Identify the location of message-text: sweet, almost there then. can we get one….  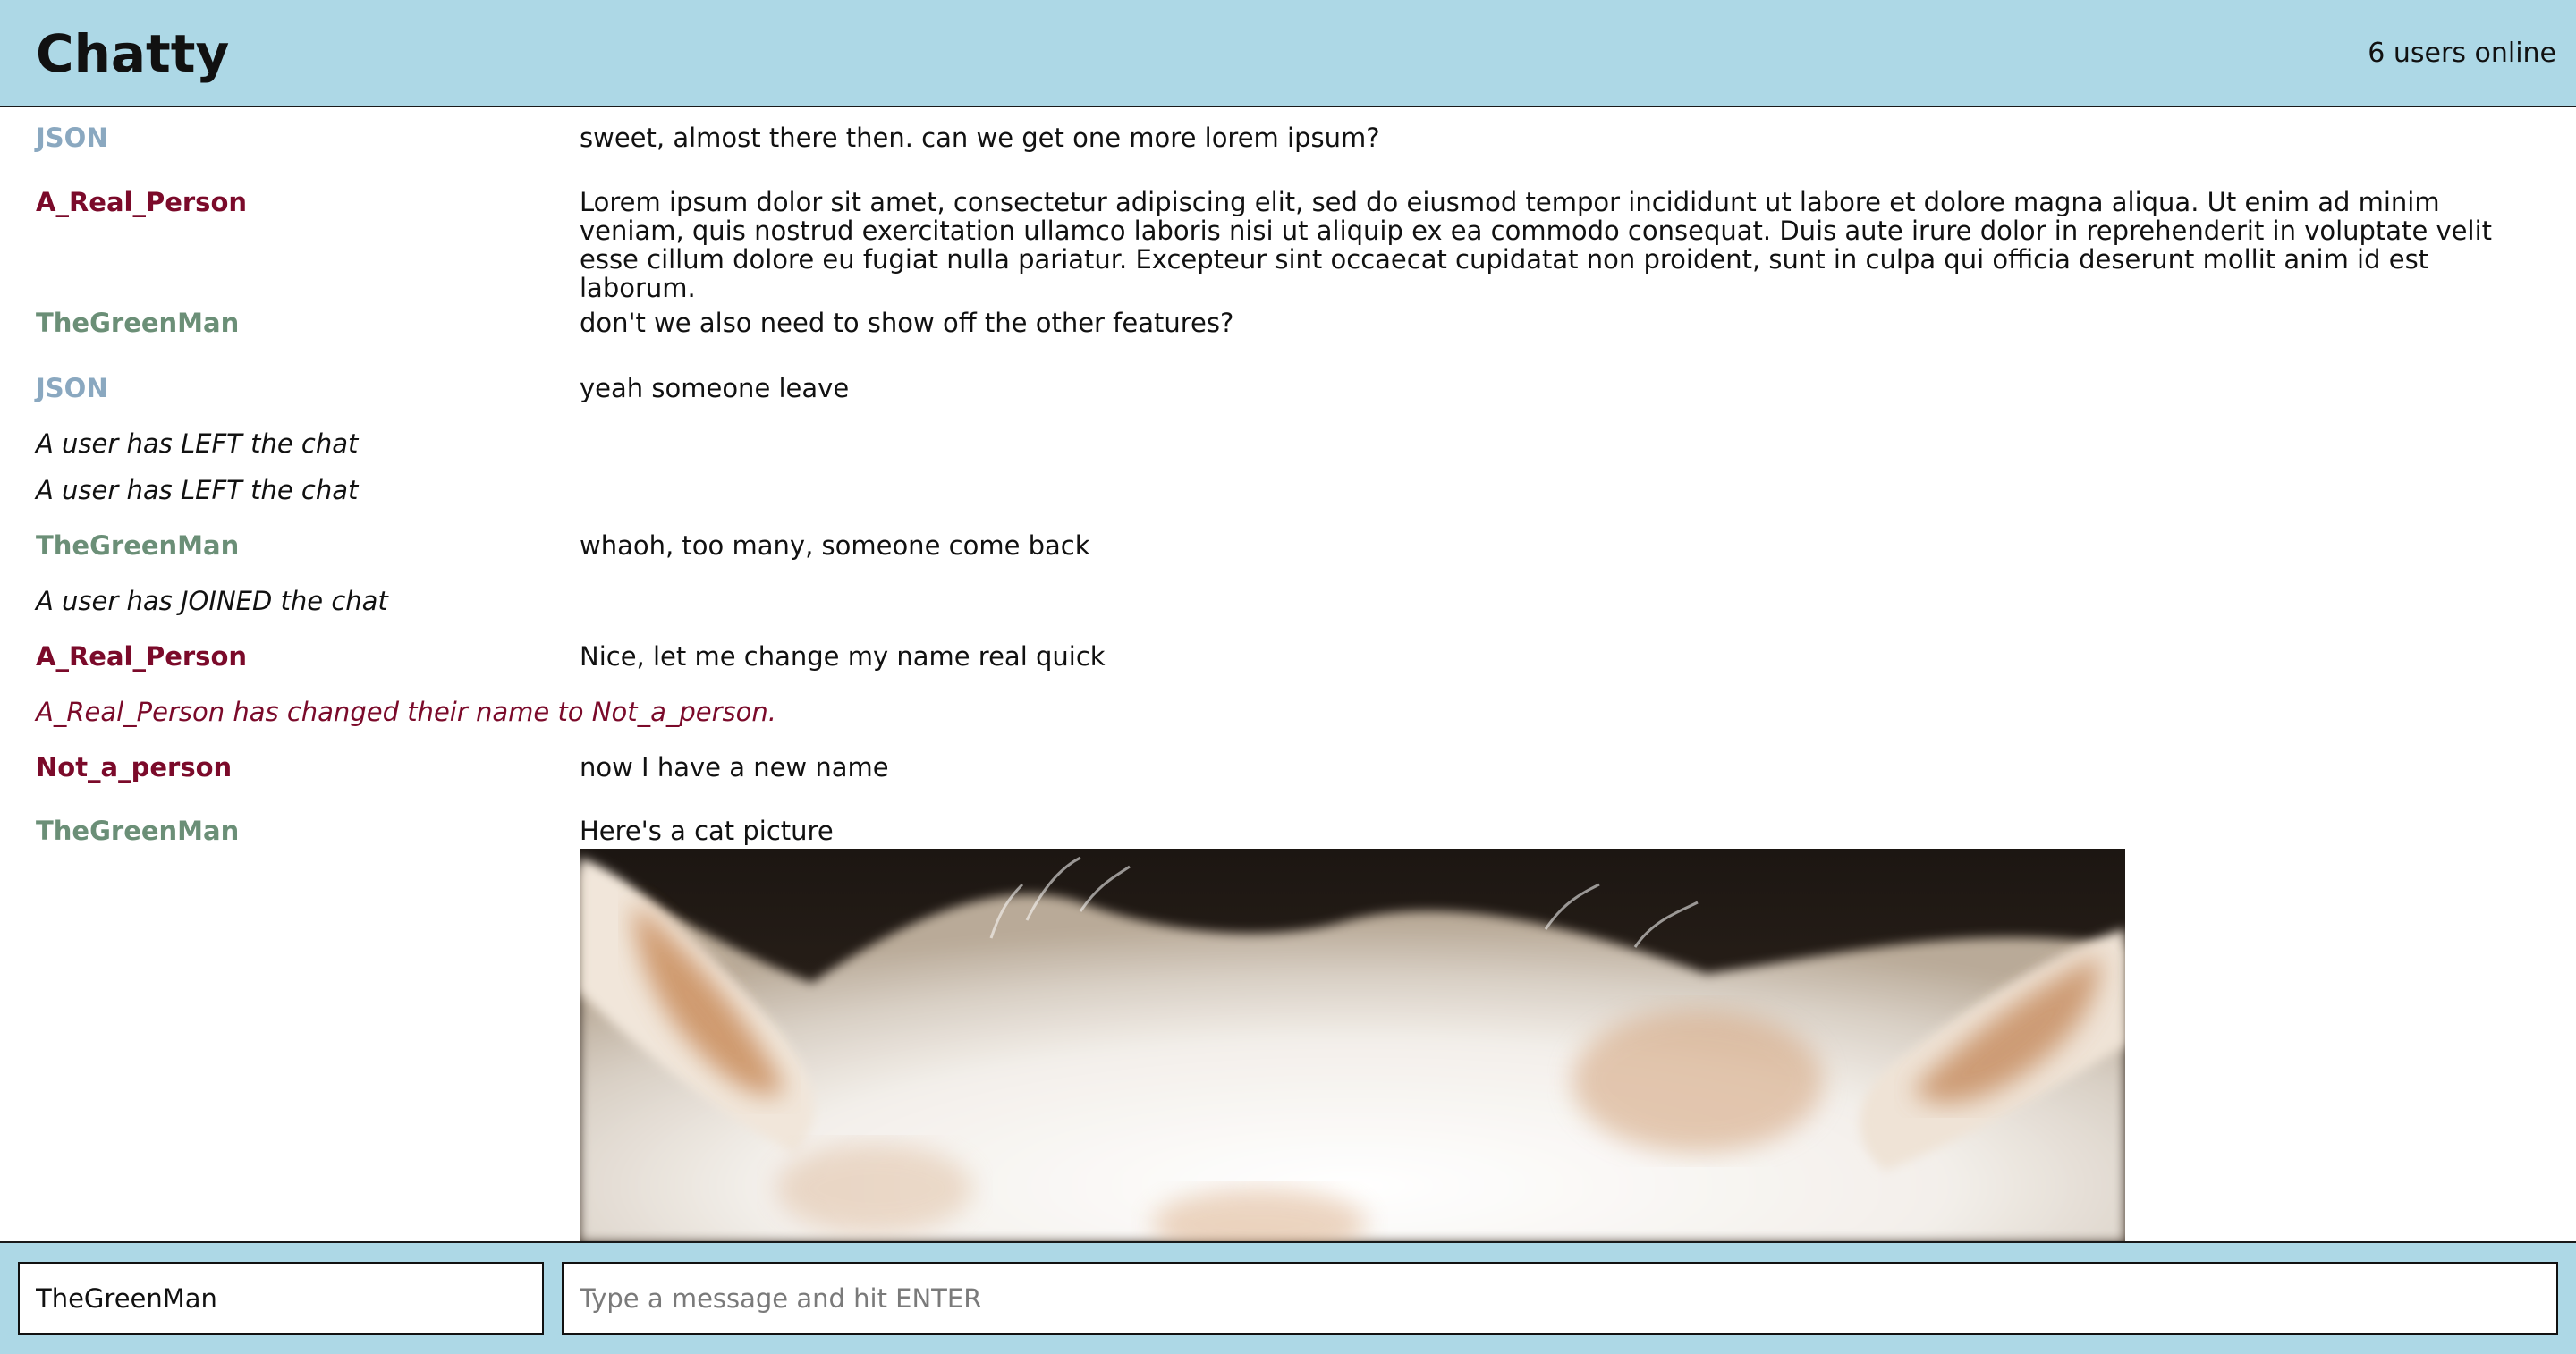
(980, 138).